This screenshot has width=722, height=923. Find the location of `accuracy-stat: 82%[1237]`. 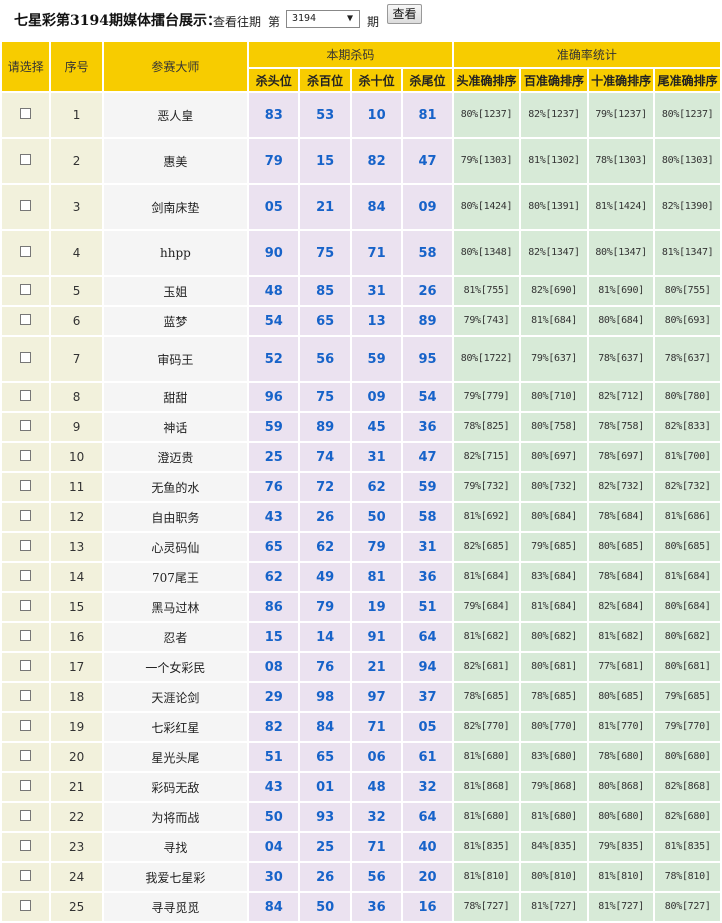

accuracy-stat: 82%[1237] is located at coordinates (554, 115).